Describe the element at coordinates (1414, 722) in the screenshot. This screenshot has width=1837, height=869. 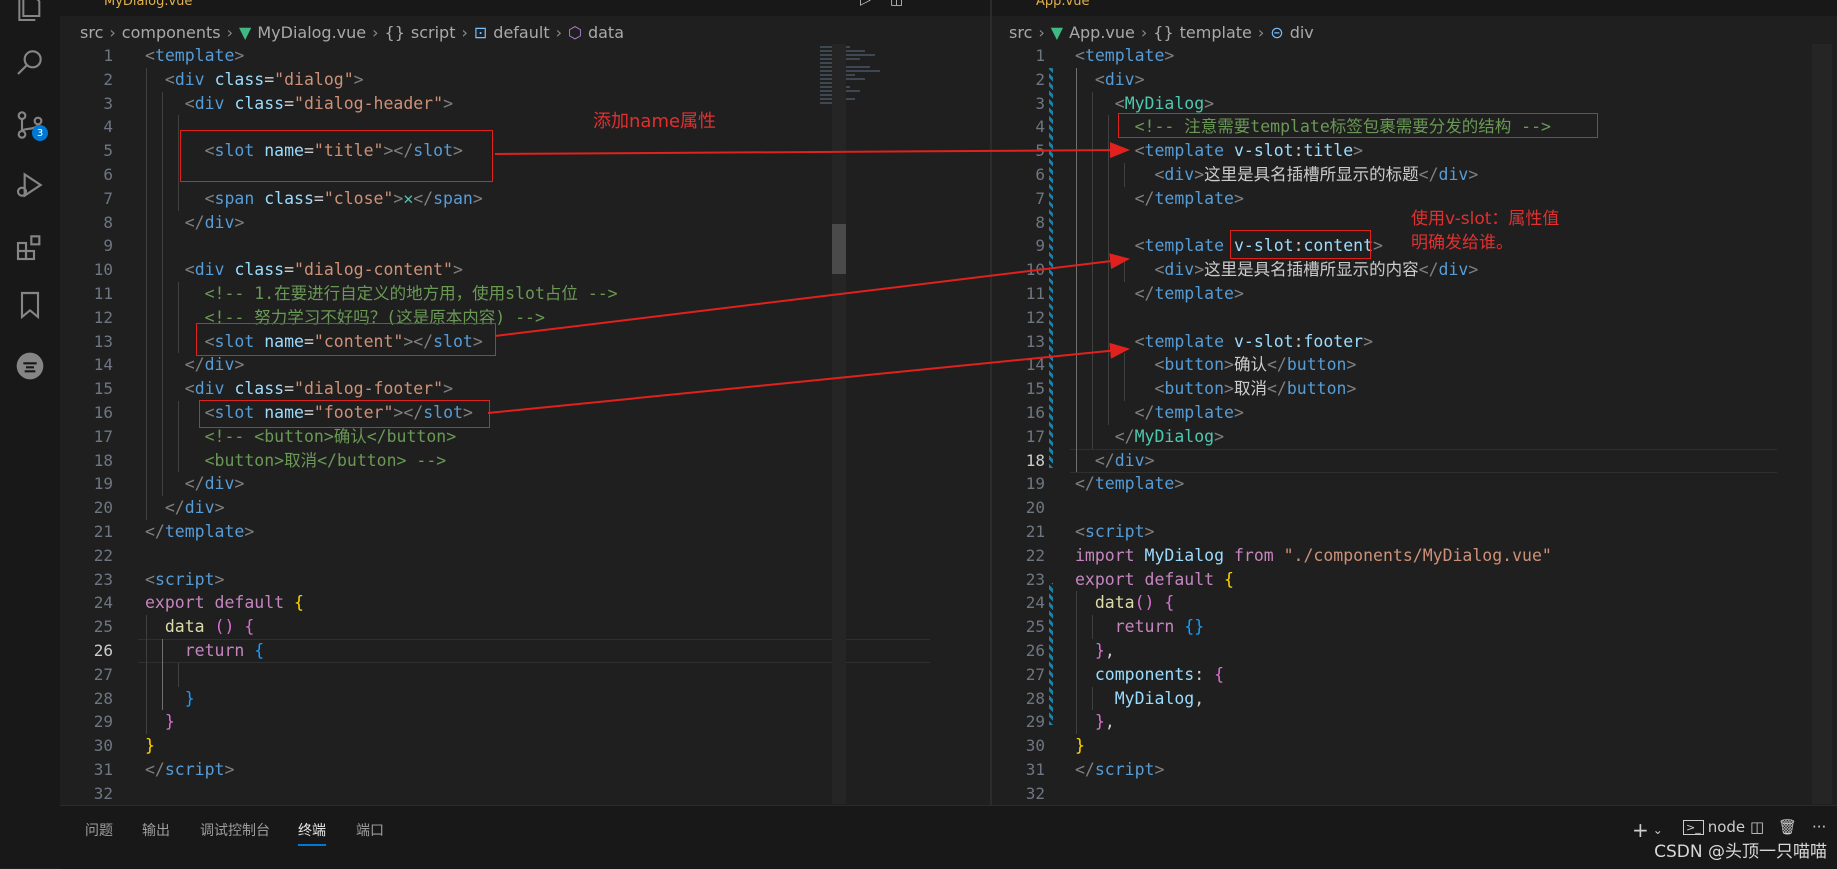
I see `code-line: 29 },` at that location.